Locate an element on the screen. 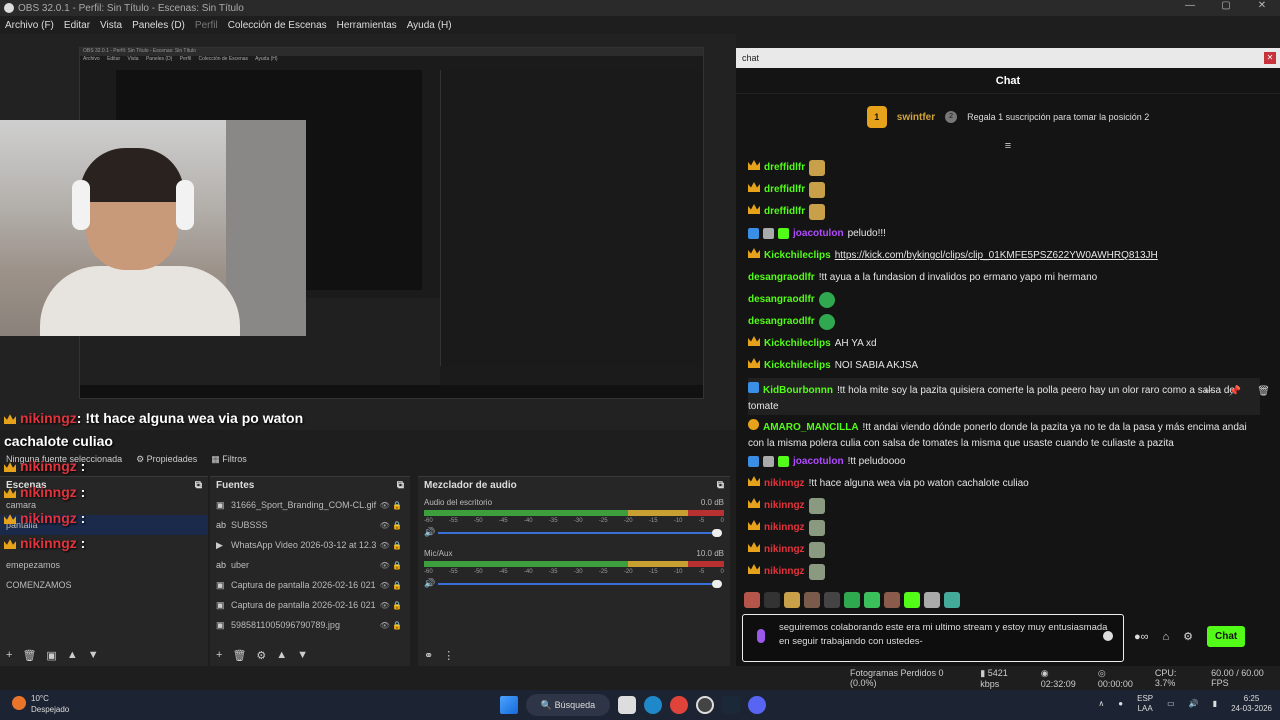 The image size is (1280, 720). menu-perfil: Perfil is located at coordinates (206, 25).